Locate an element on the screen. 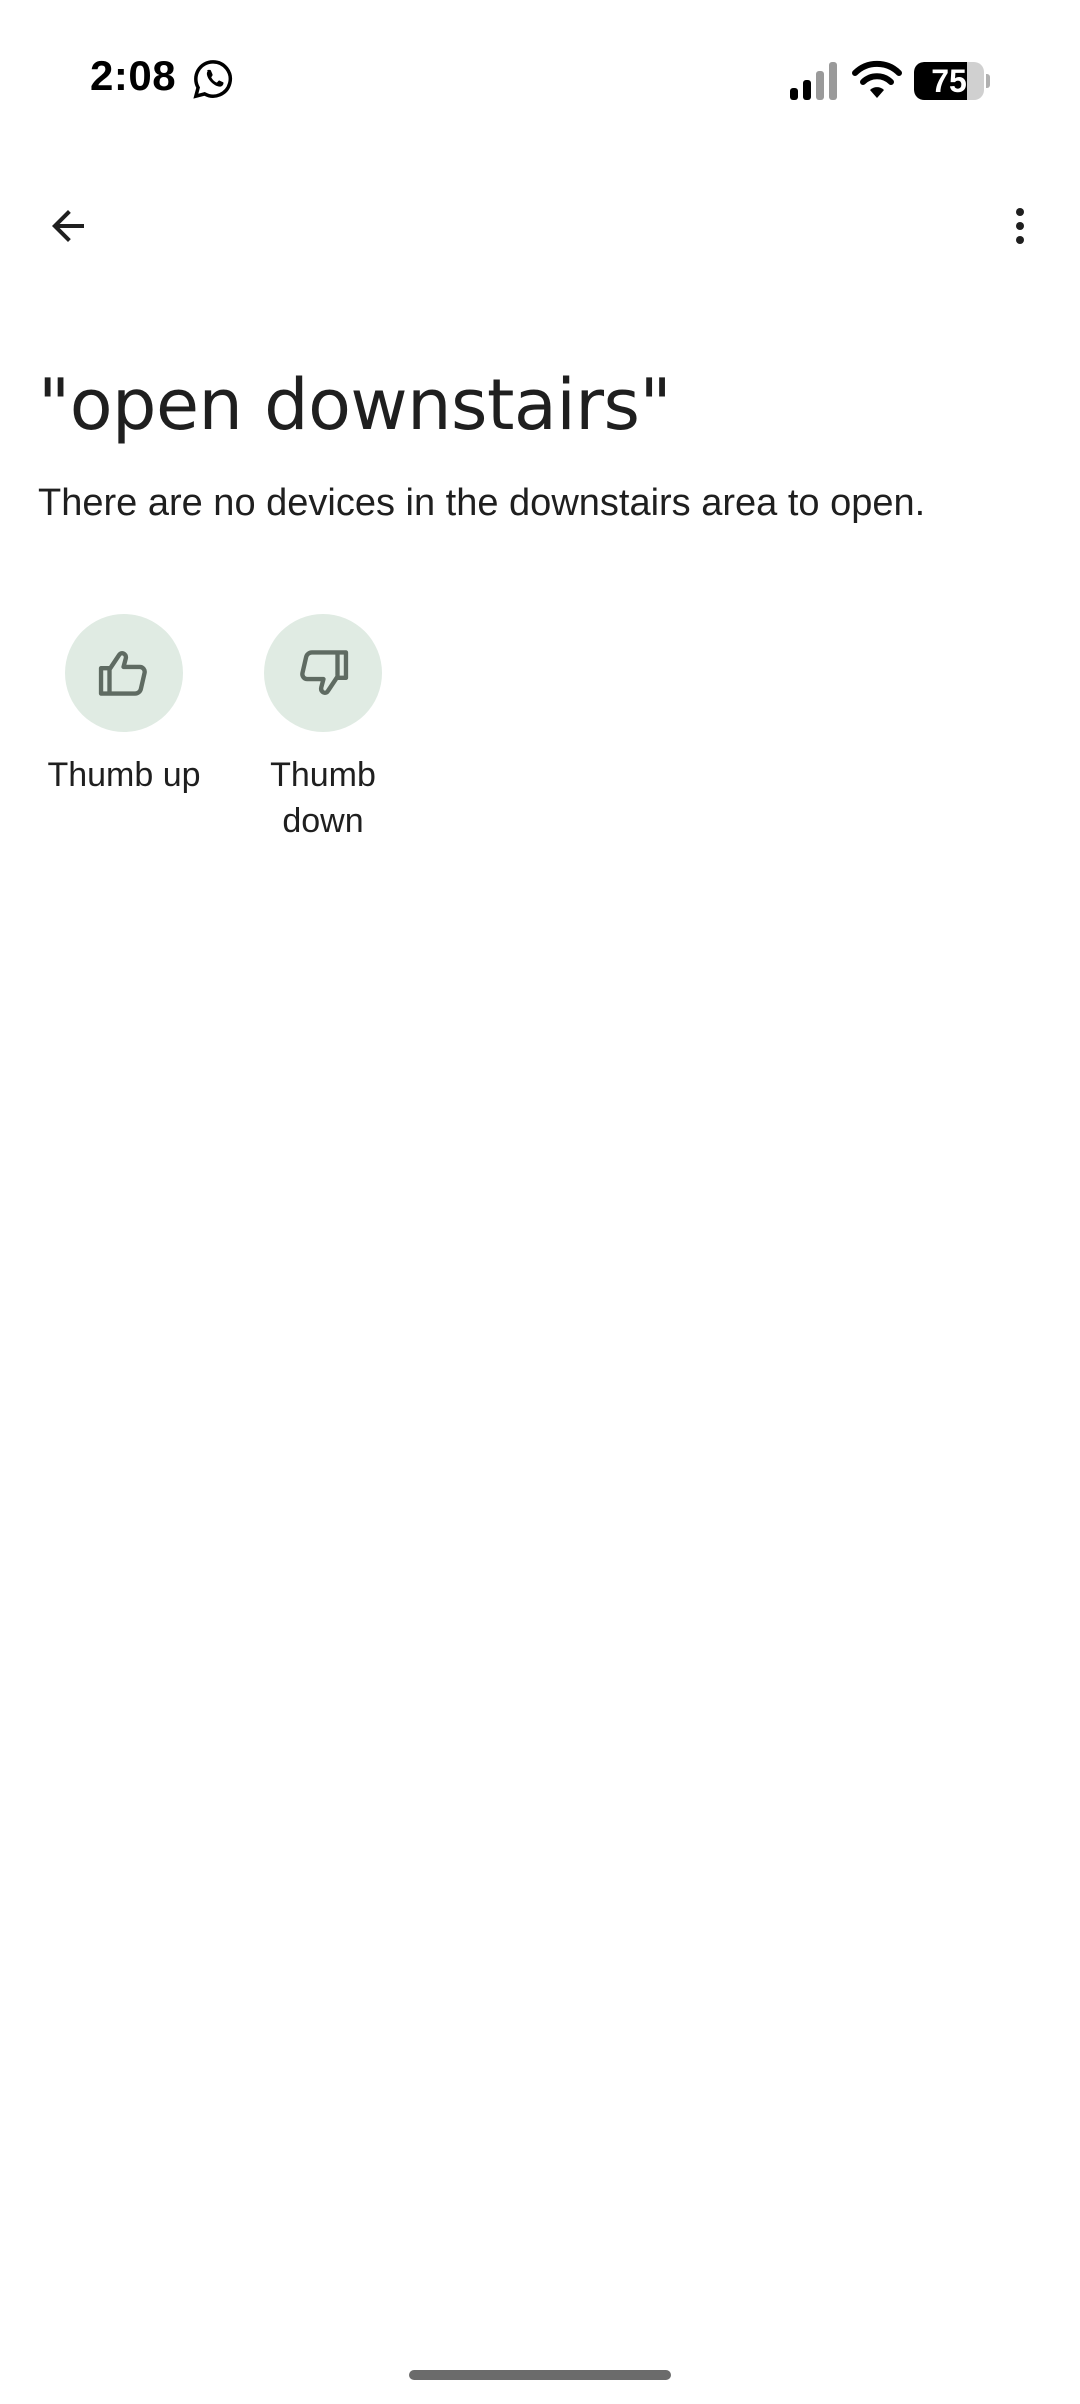 The image size is (1080, 2404). thumb-up-label: Thumb up is located at coordinates (124, 775).